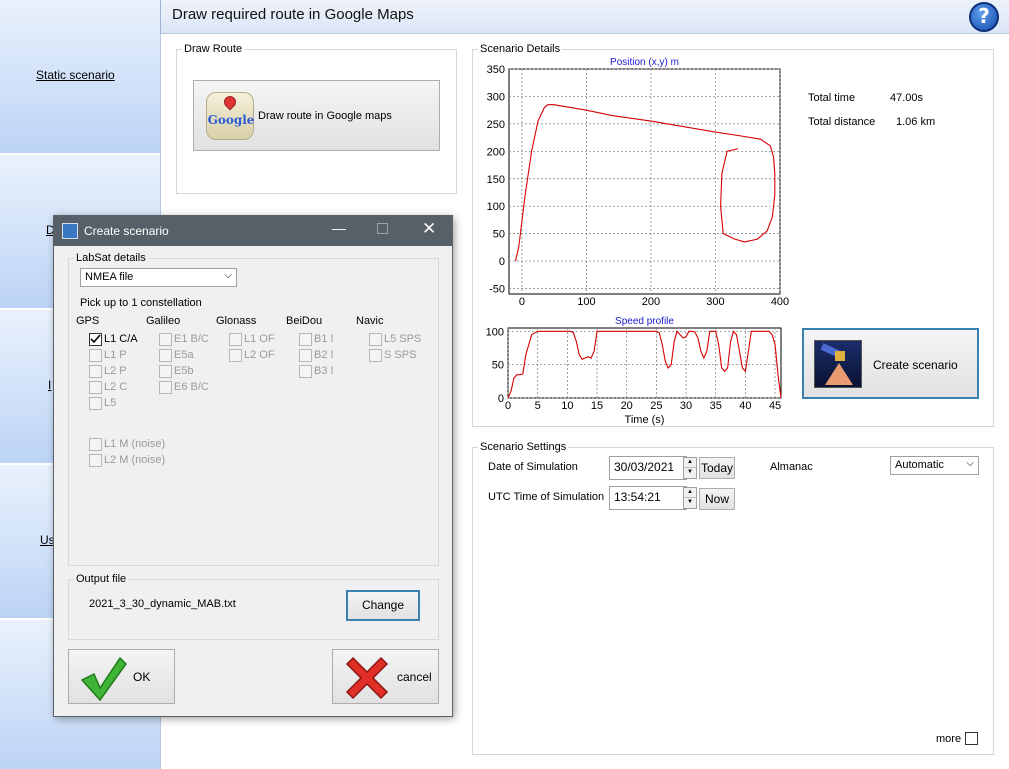 This screenshot has height=769, width=1009. I want to click on noise-label-l2m: L2 M (noise), so click(135, 460).